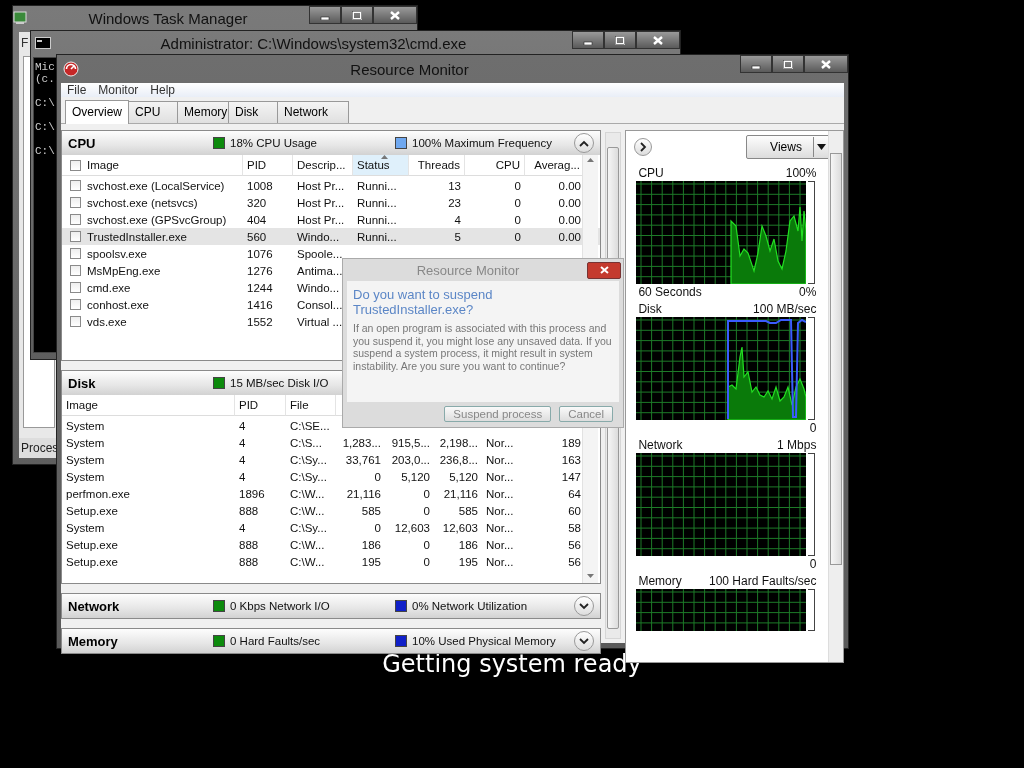  Describe the element at coordinates (381, 165) in the screenshot. I see `sorted-column-header: Status` at that location.